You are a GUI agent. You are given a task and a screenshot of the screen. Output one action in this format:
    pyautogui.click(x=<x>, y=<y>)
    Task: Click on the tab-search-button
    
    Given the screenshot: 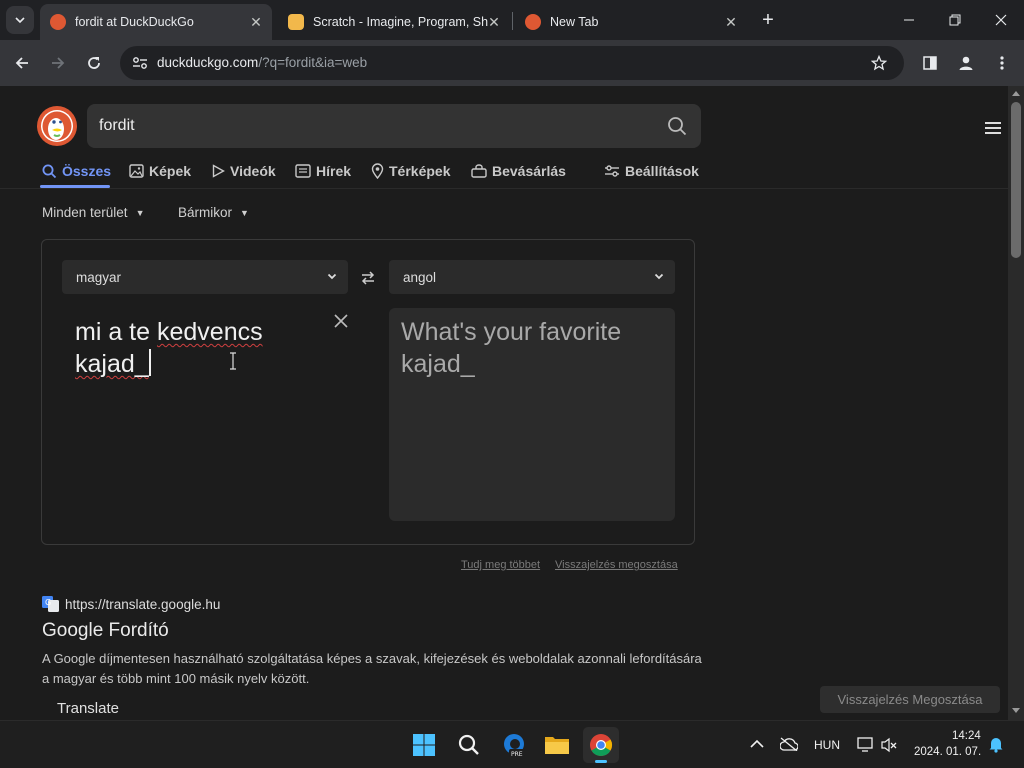 What is the action you would take?
    pyautogui.click(x=20, y=20)
    